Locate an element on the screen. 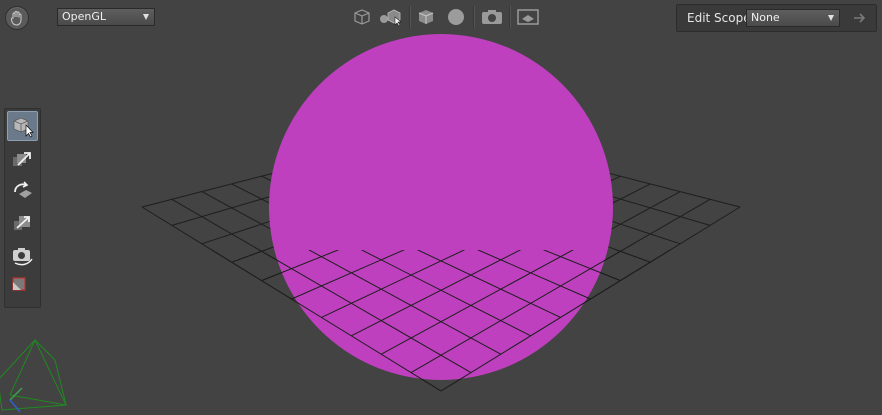  camera-orbit-icon is located at coordinates (23, 257).